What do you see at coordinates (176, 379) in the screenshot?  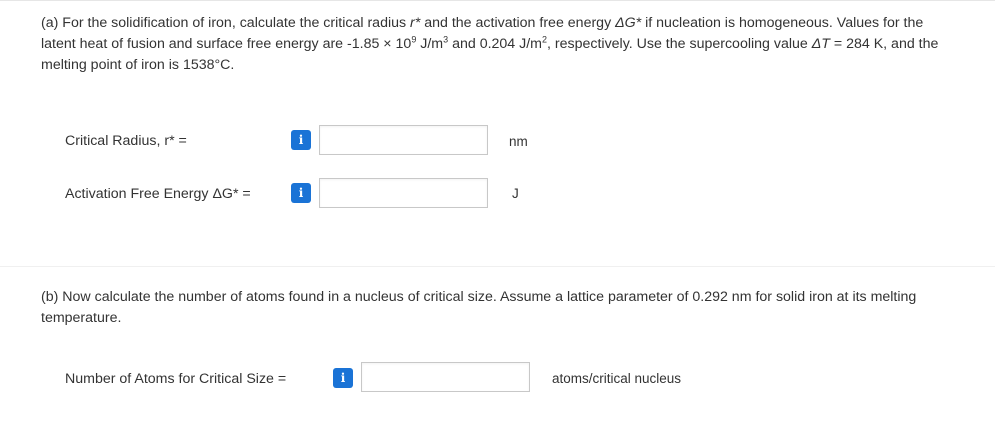 I see `num-atoms-label: Number of Atoms for Critical Size =` at bounding box center [176, 379].